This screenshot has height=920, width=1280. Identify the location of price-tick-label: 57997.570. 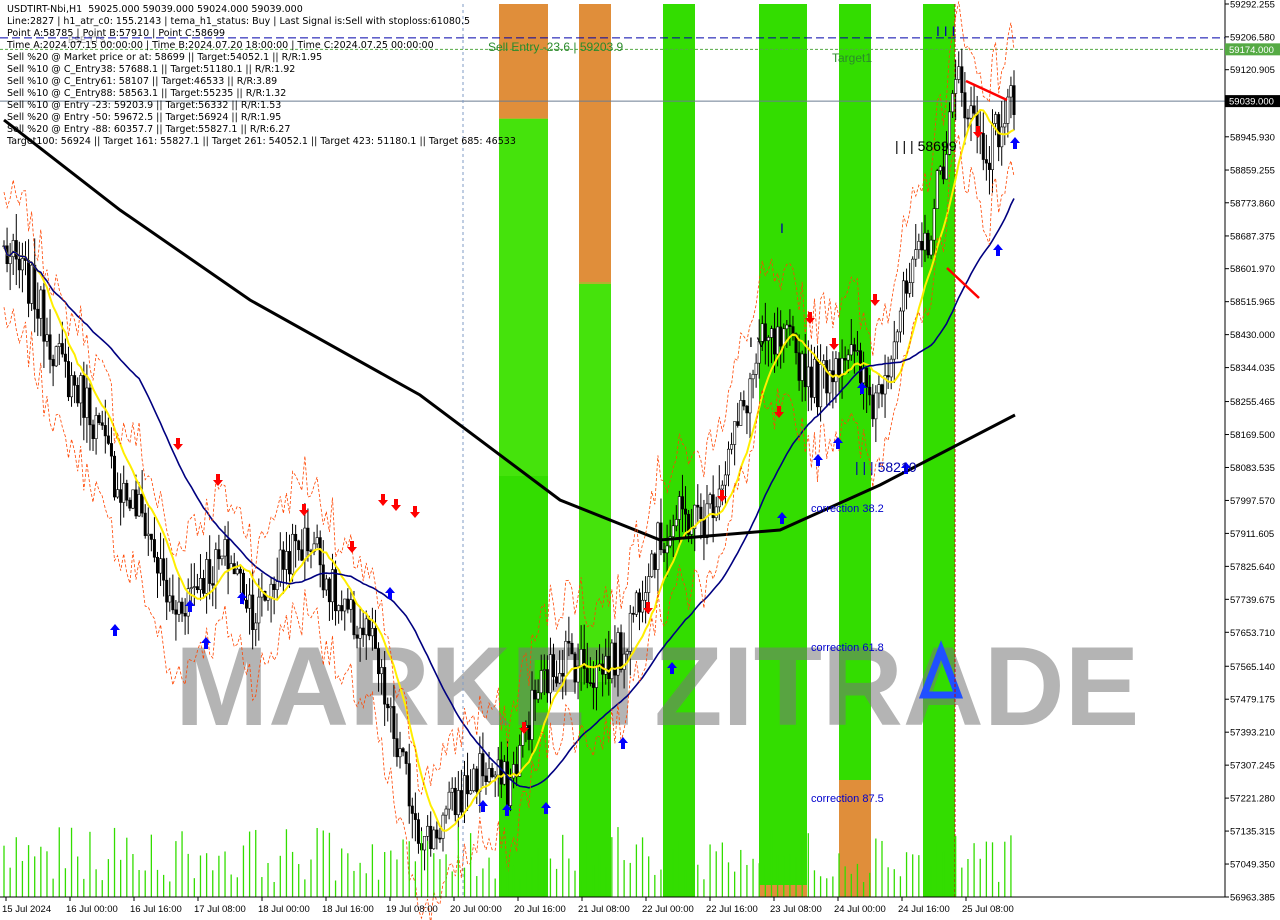
(1252, 501).